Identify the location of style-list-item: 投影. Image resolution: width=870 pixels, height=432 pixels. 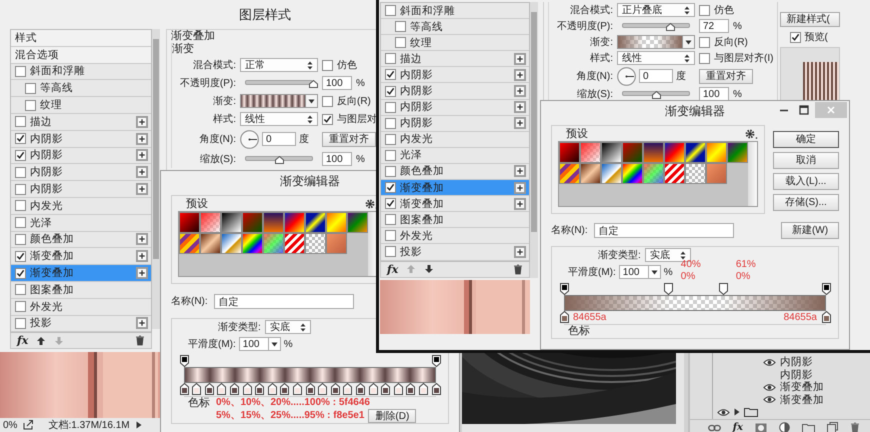
(455, 252).